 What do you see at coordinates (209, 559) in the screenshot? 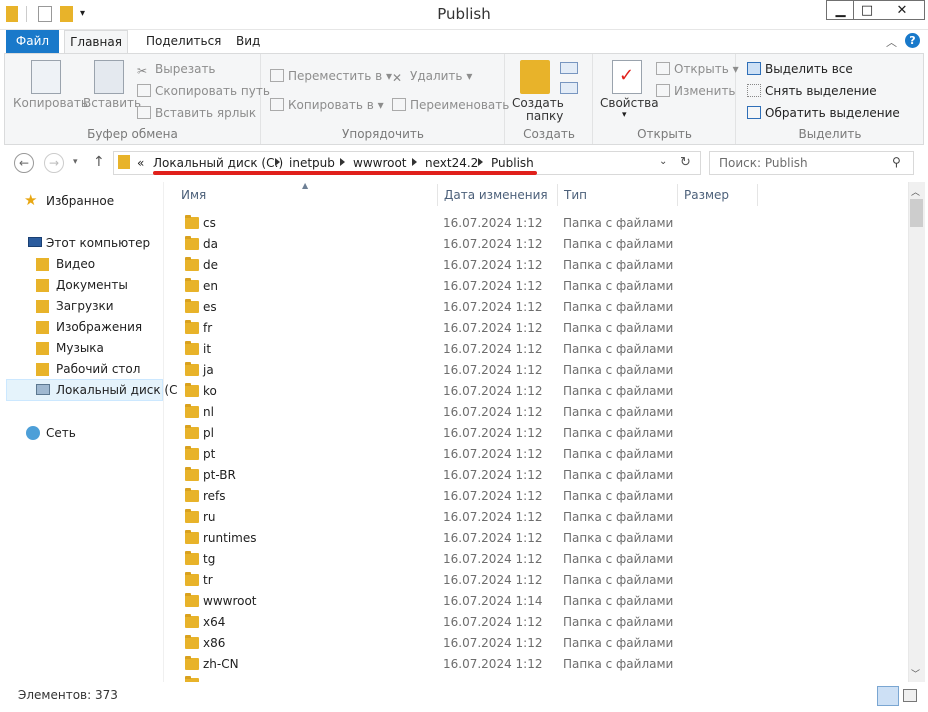
I see `file-name: tg` at bounding box center [209, 559].